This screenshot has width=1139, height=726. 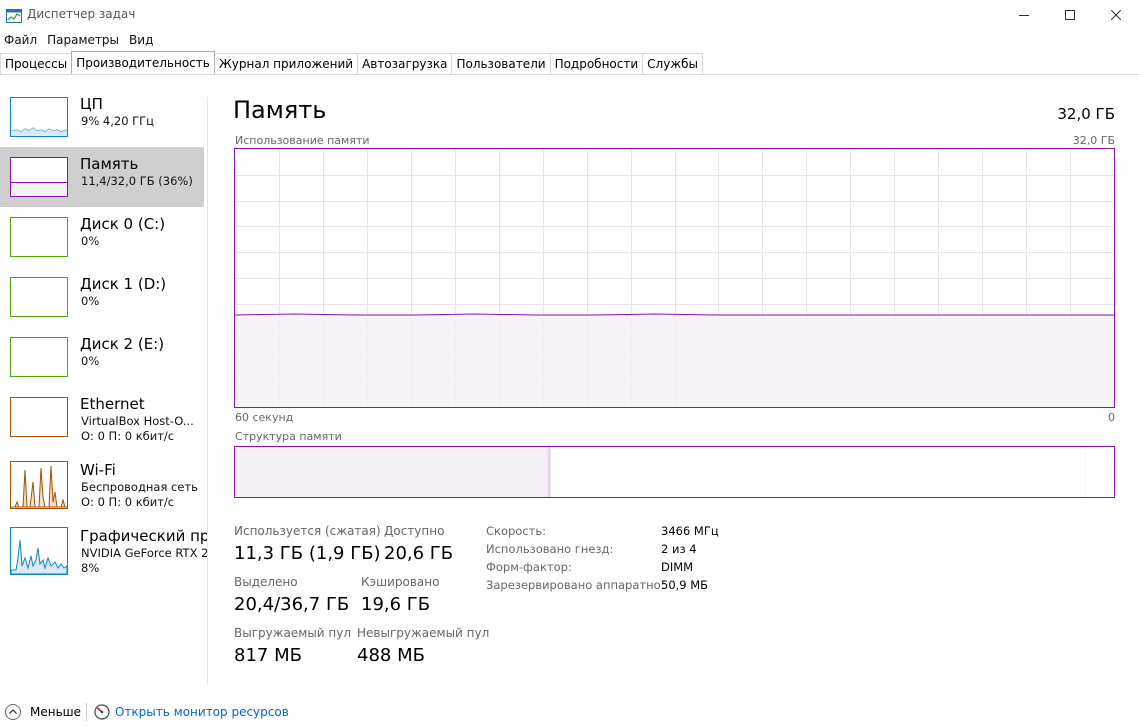 What do you see at coordinates (102, 712) in the screenshot?
I see `resource-monitor-icon` at bounding box center [102, 712].